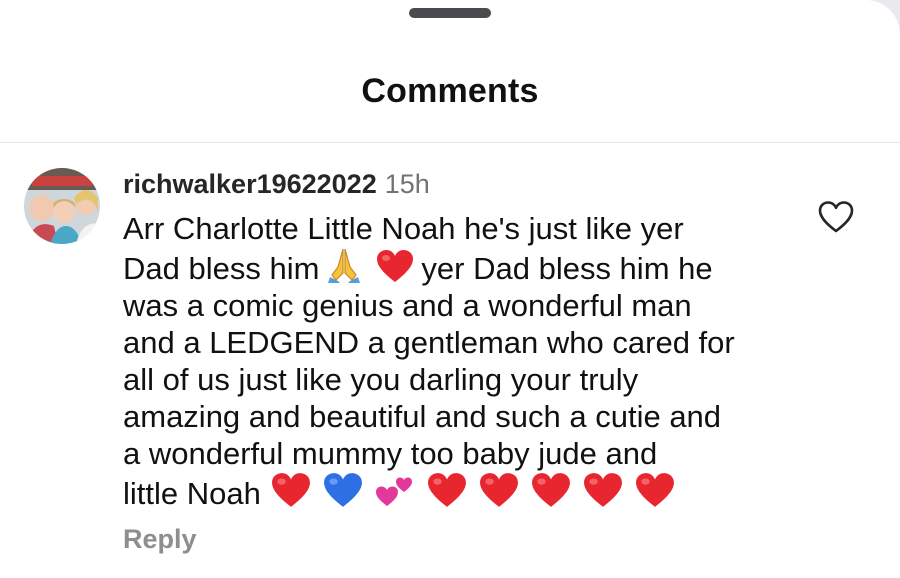 The height and width of the screenshot is (578, 900). What do you see at coordinates (450, 142) in the screenshot?
I see `header-divider` at bounding box center [450, 142].